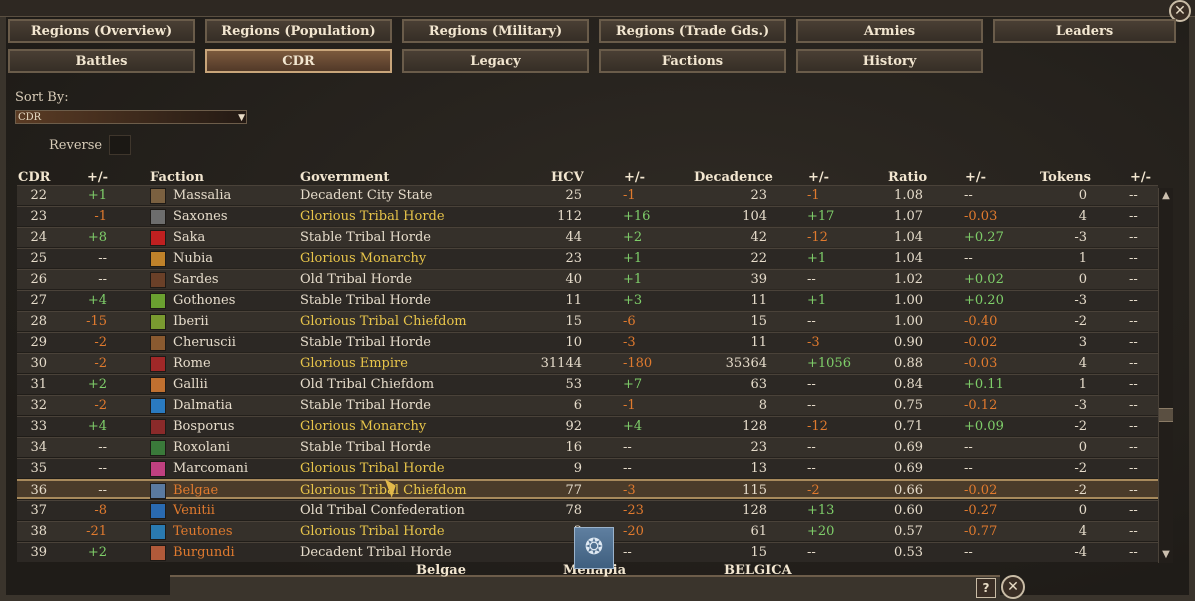 The height and width of the screenshot is (601, 1195). I want to click on header-tokens: Tokens, so click(1065, 177).